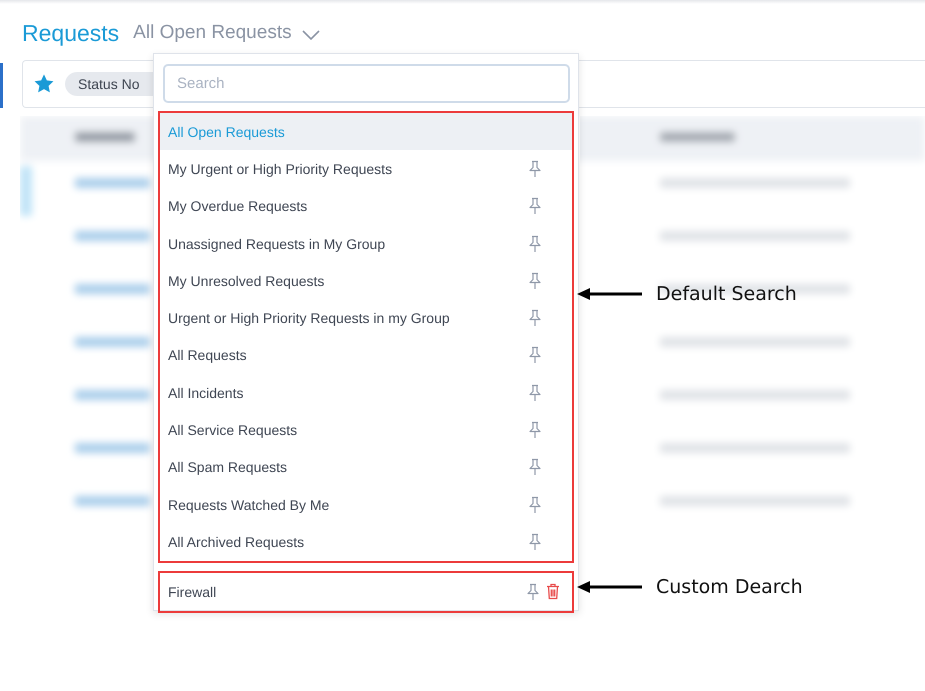  I want to click on saved-search-item: Requests Watched By Me, so click(366, 505).